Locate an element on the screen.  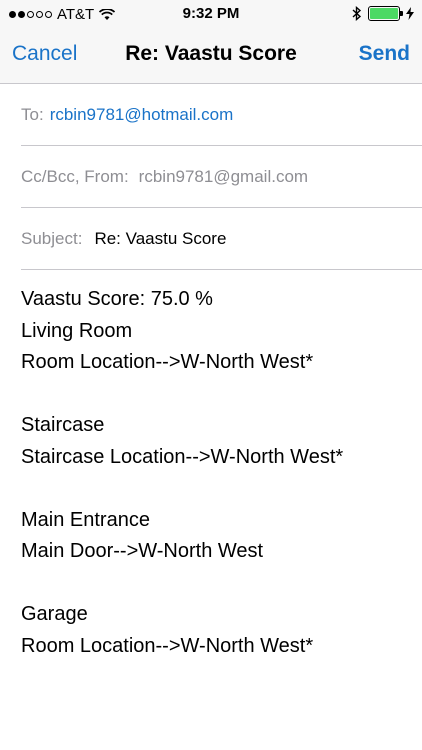
navigation-bar: Cancel Re: Vaastu Score Send is located at coordinates (211, 56).